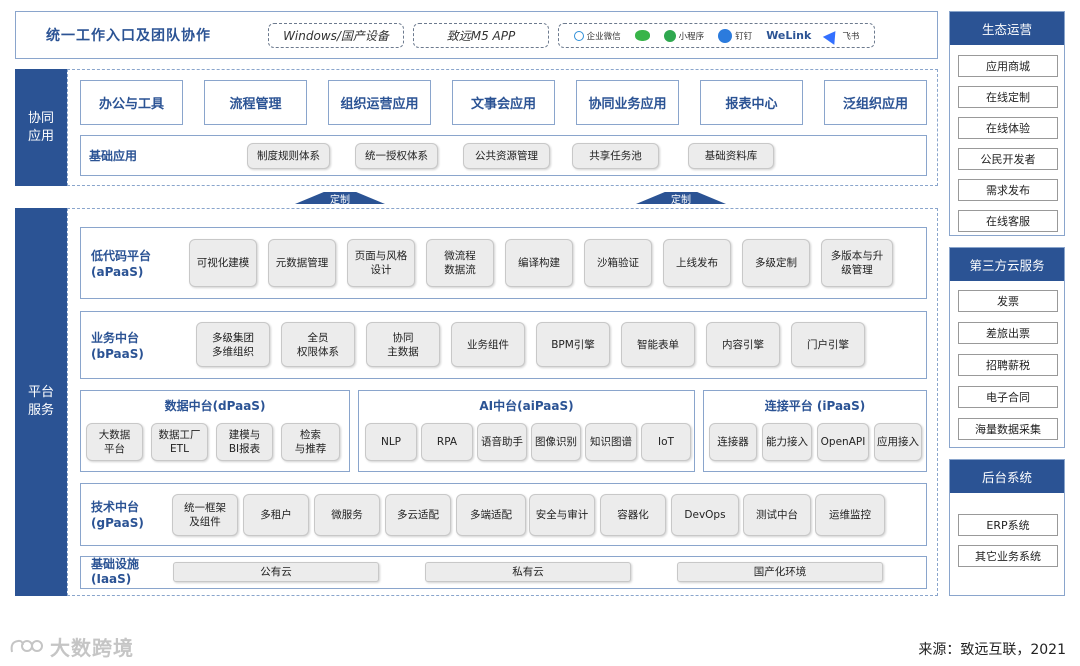  Describe the element at coordinates (381, 263) in the screenshot. I see `apaas-page-style-design: 页面与风格 设计` at that location.